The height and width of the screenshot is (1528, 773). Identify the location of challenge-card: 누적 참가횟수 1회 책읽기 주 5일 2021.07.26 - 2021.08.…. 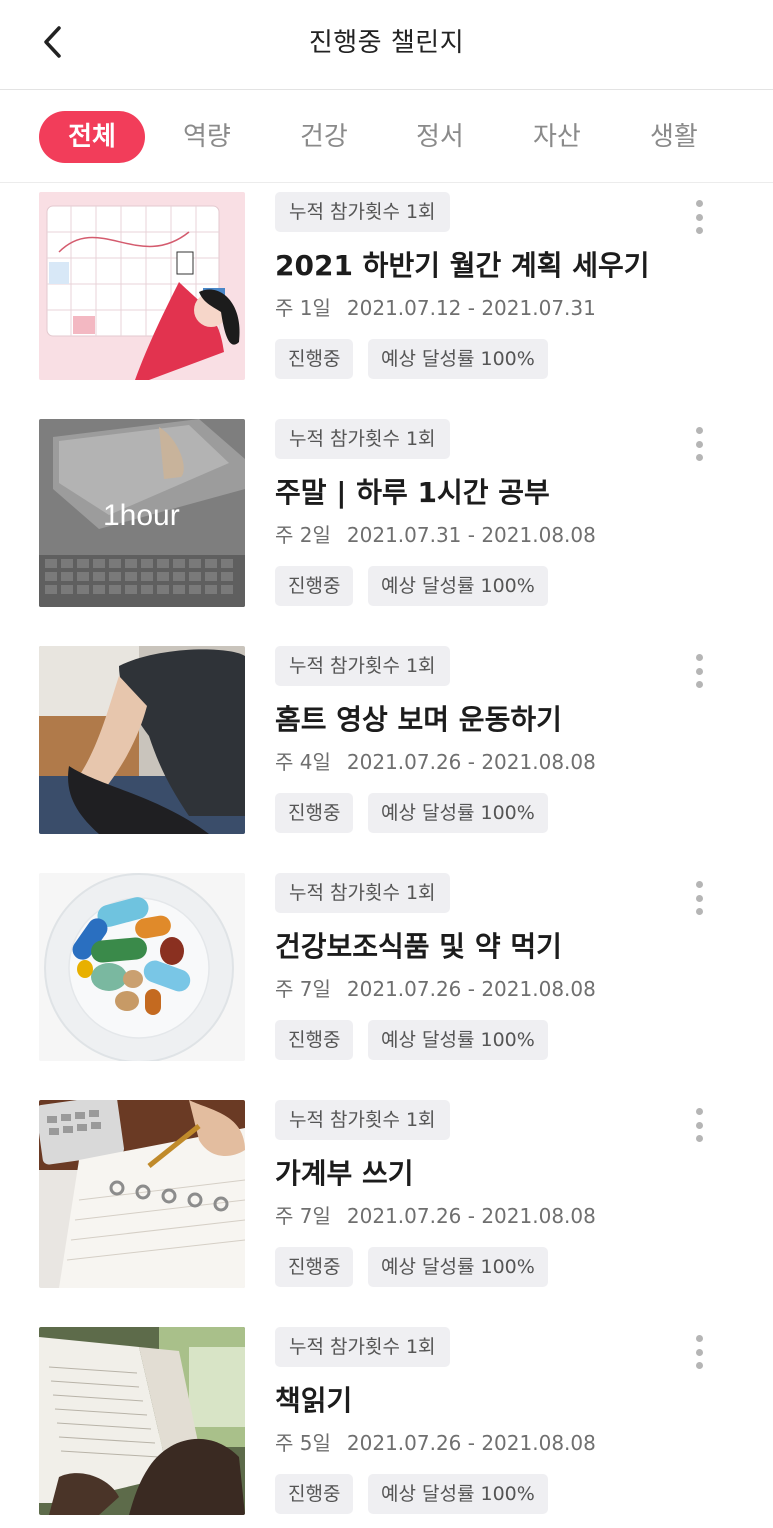
(386, 1423).